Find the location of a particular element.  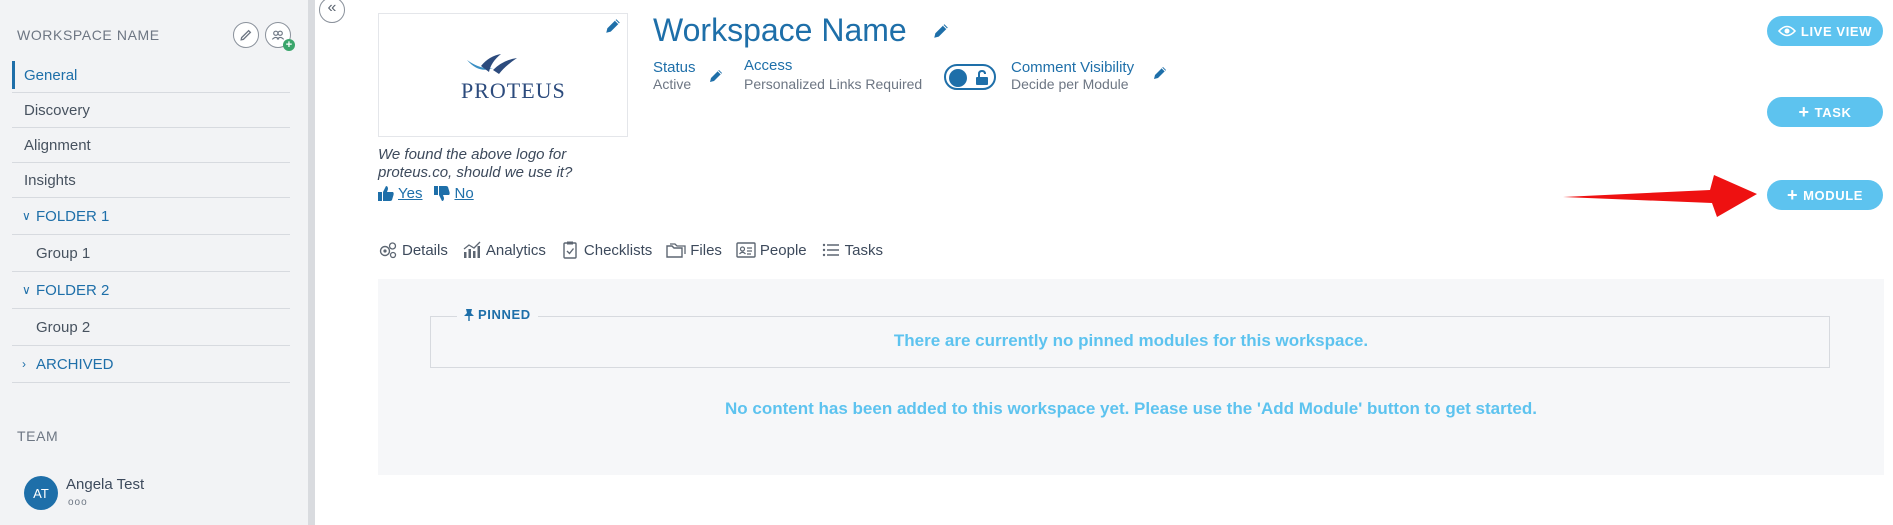

list-icon is located at coordinates (830, 250).